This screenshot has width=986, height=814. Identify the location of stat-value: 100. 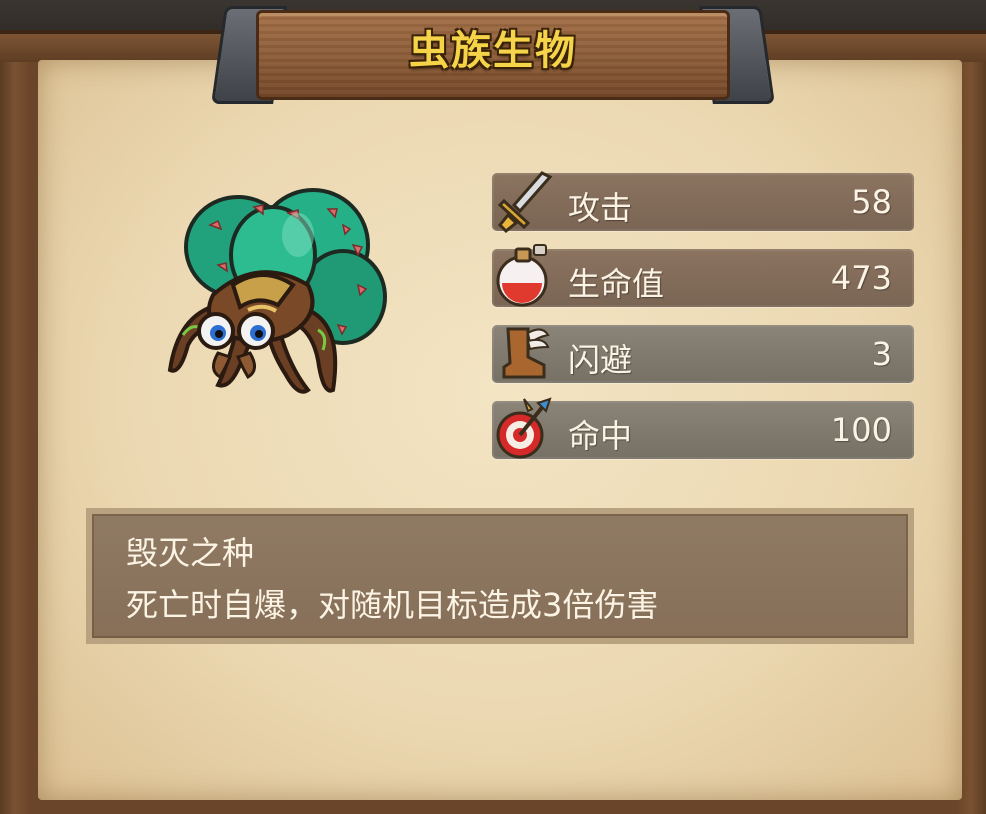
(861, 430).